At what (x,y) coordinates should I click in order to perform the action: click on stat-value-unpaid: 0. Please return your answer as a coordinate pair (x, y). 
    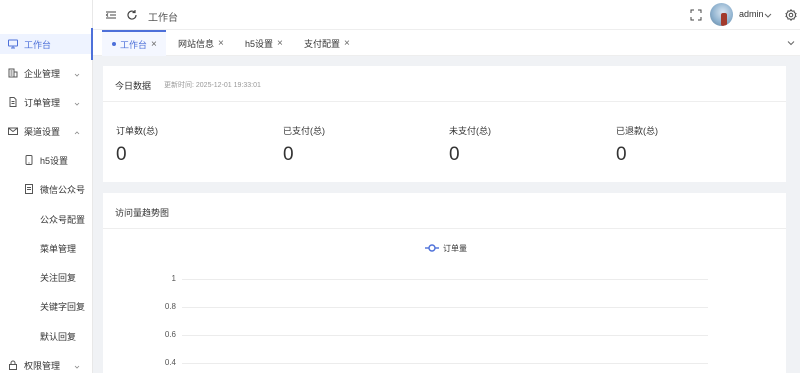
    Looking at the image, I should click on (454, 154).